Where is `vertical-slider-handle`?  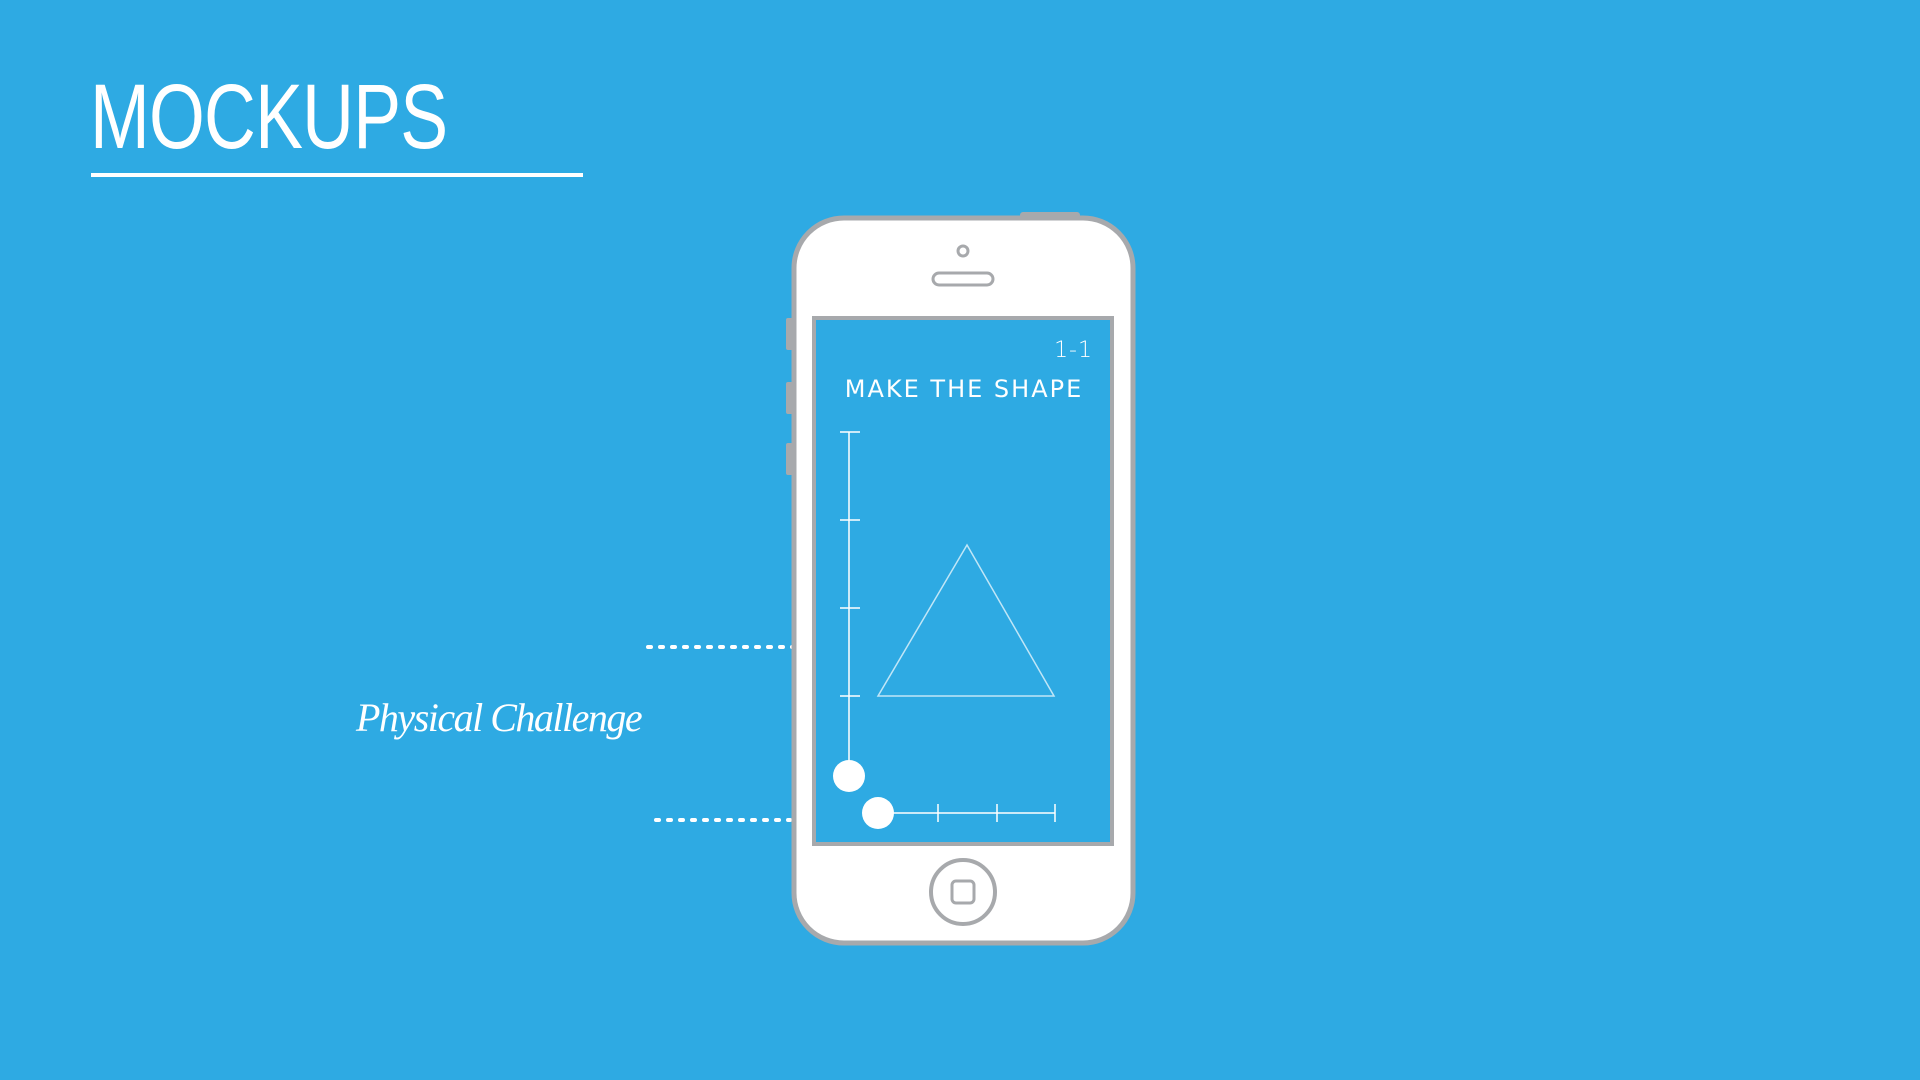 vertical-slider-handle is located at coordinates (849, 776).